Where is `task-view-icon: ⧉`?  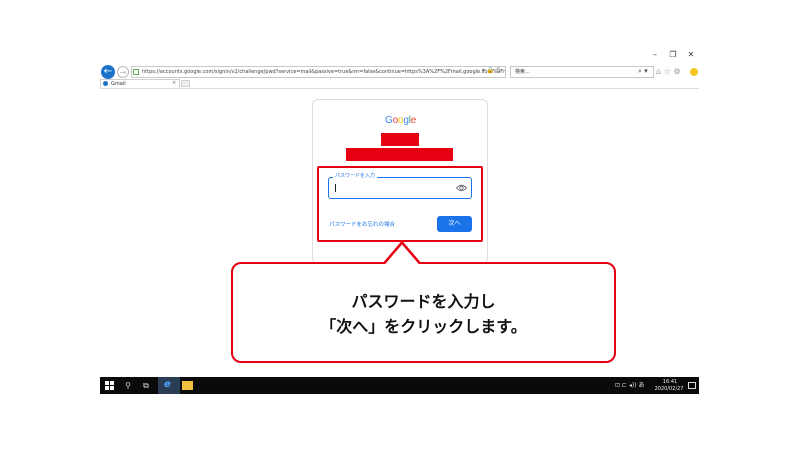 task-view-icon: ⧉ is located at coordinates (146, 385).